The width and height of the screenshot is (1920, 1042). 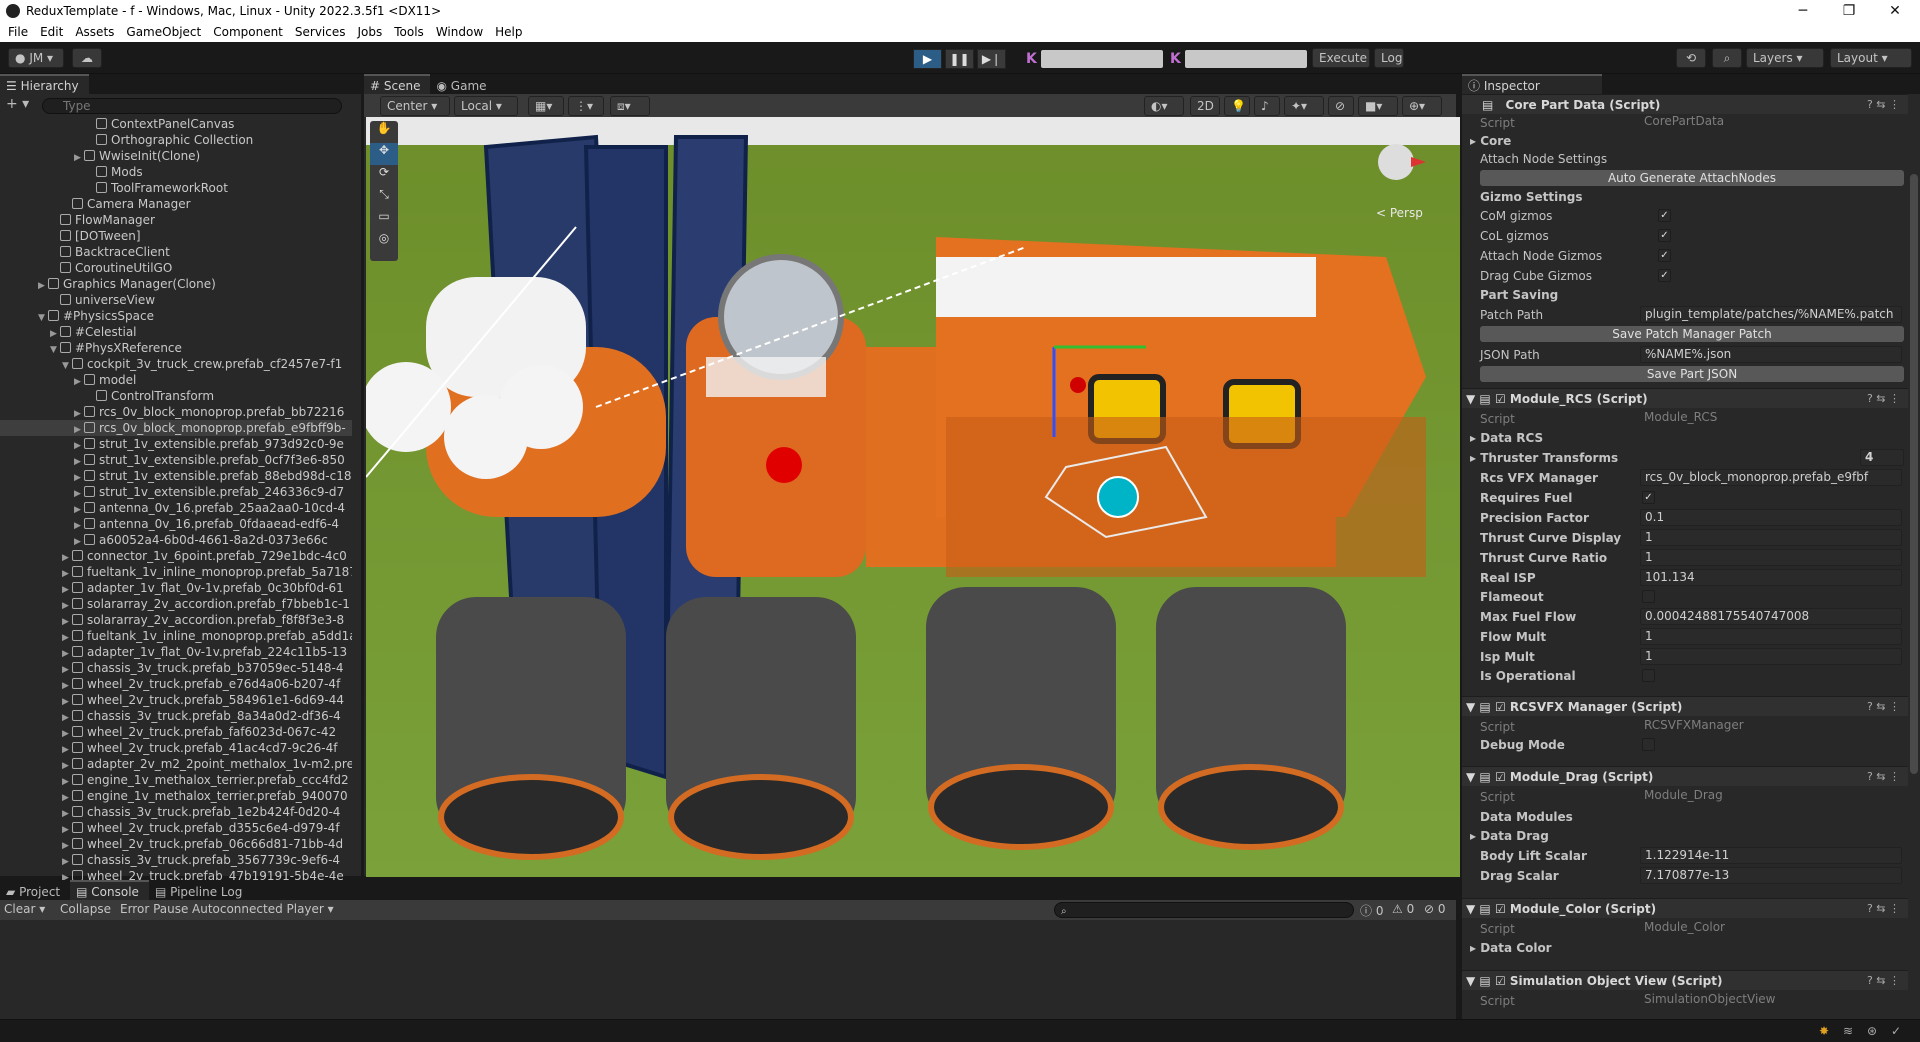 What do you see at coordinates (1204, 910) in the screenshot?
I see `console-search-input: ⌕` at bounding box center [1204, 910].